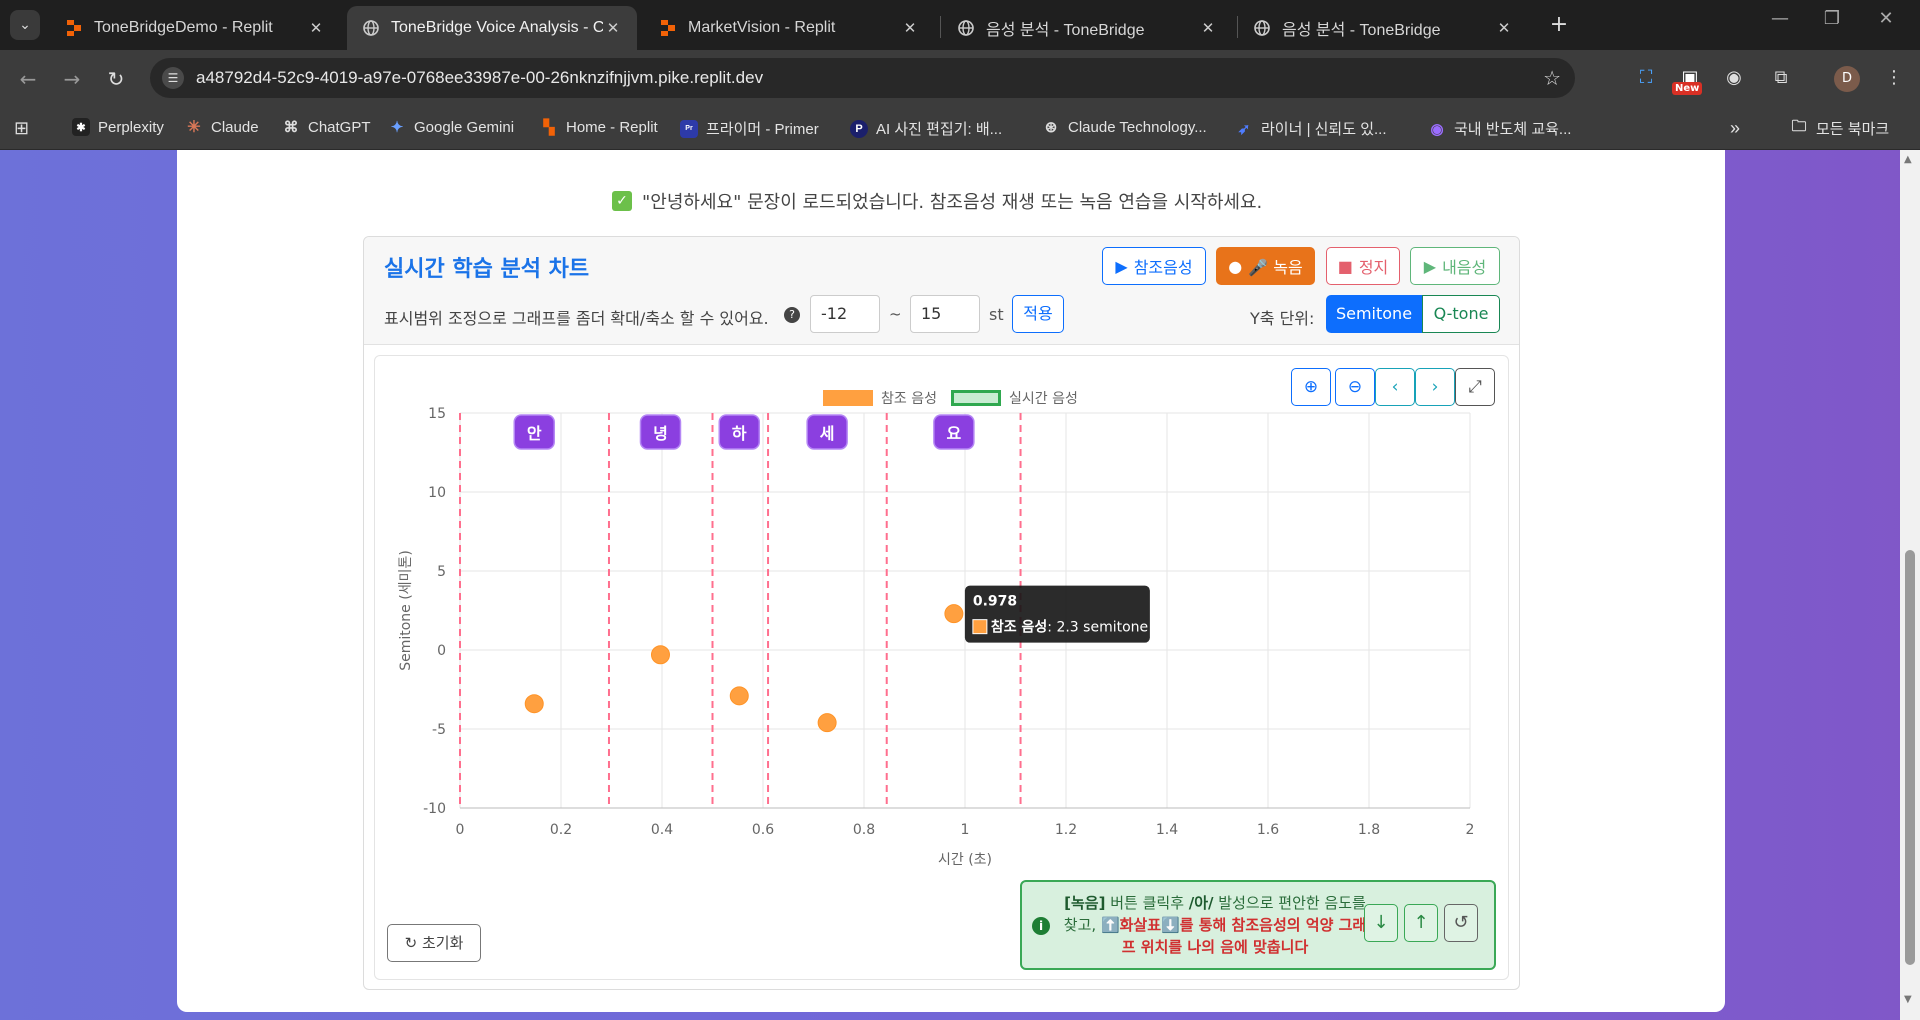  What do you see at coordinates (235, 127) in the screenshot?
I see `bookmark-label: Claude` at bounding box center [235, 127].